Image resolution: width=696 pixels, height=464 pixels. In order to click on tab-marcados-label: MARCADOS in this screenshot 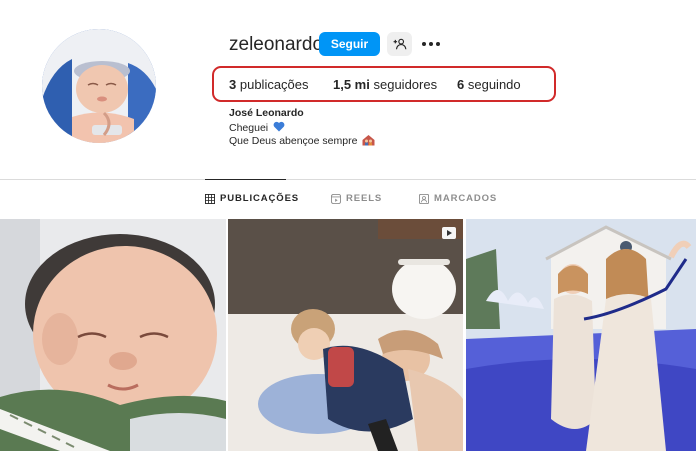, I will do `click(466, 198)`.